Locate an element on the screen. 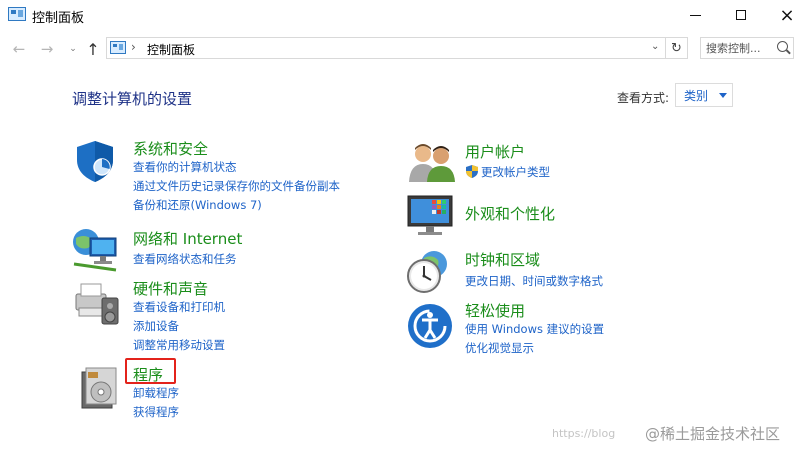 This screenshot has height=457, width=810. address-dropdown-icon: ⌄ is located at coordinates (655, 46).